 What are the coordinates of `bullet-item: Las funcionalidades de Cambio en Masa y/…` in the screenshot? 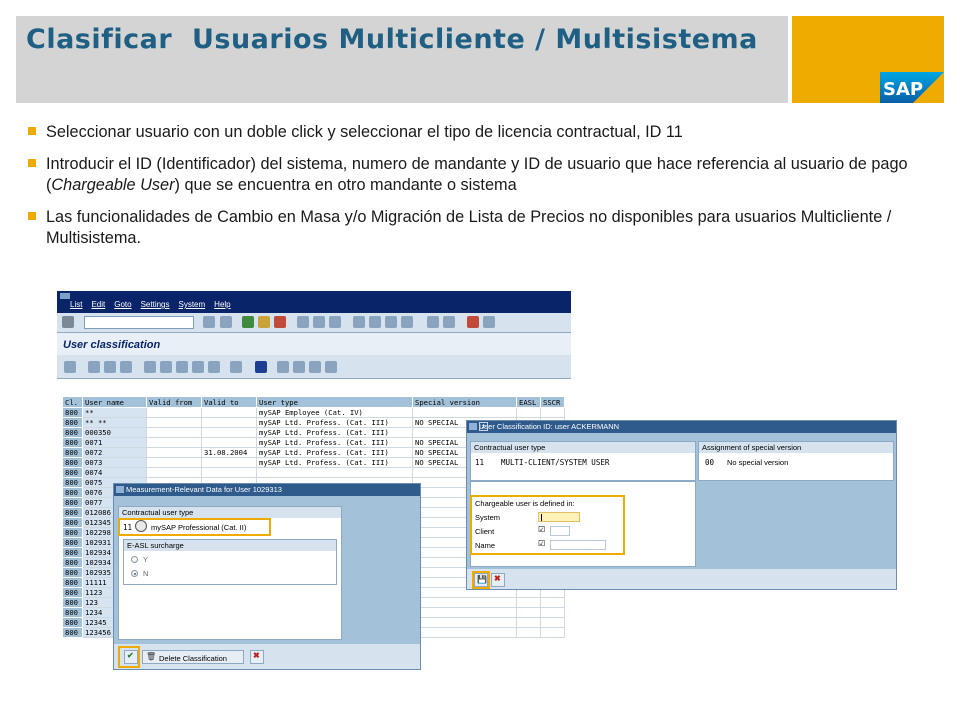 It's located at (484, 228).